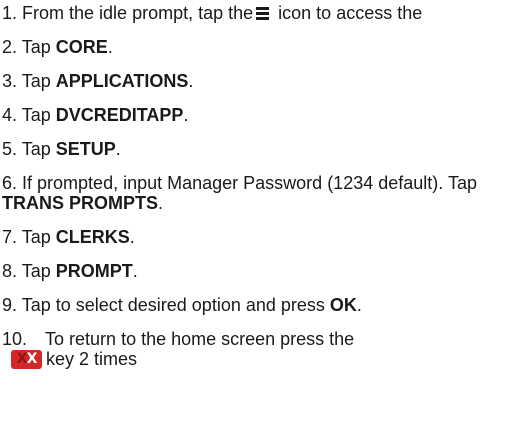 Image resolution: width=507 pixels, height=423 pixels. What do you see at coordinates (92, 359) in the screenshot?
I see `step-text: key 2 times` at bounding box center [92, 359].